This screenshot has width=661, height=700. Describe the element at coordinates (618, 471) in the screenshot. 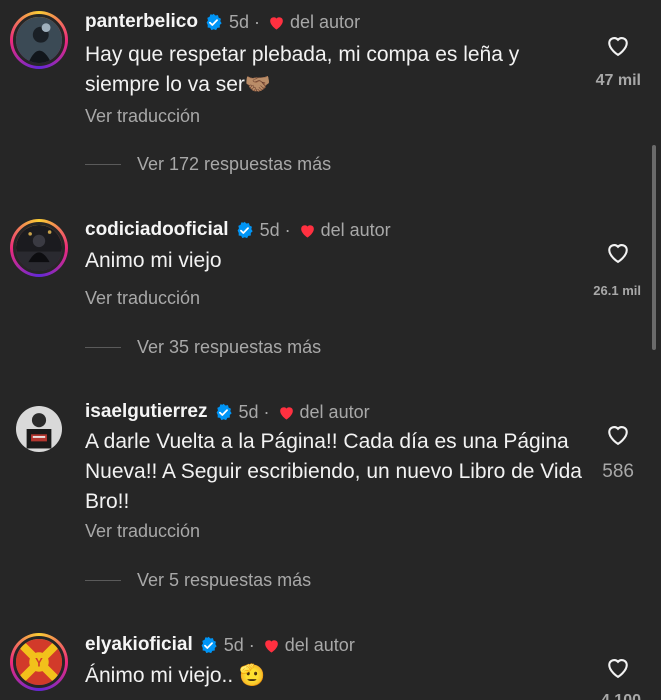

I see `like-count: 586` at that location.